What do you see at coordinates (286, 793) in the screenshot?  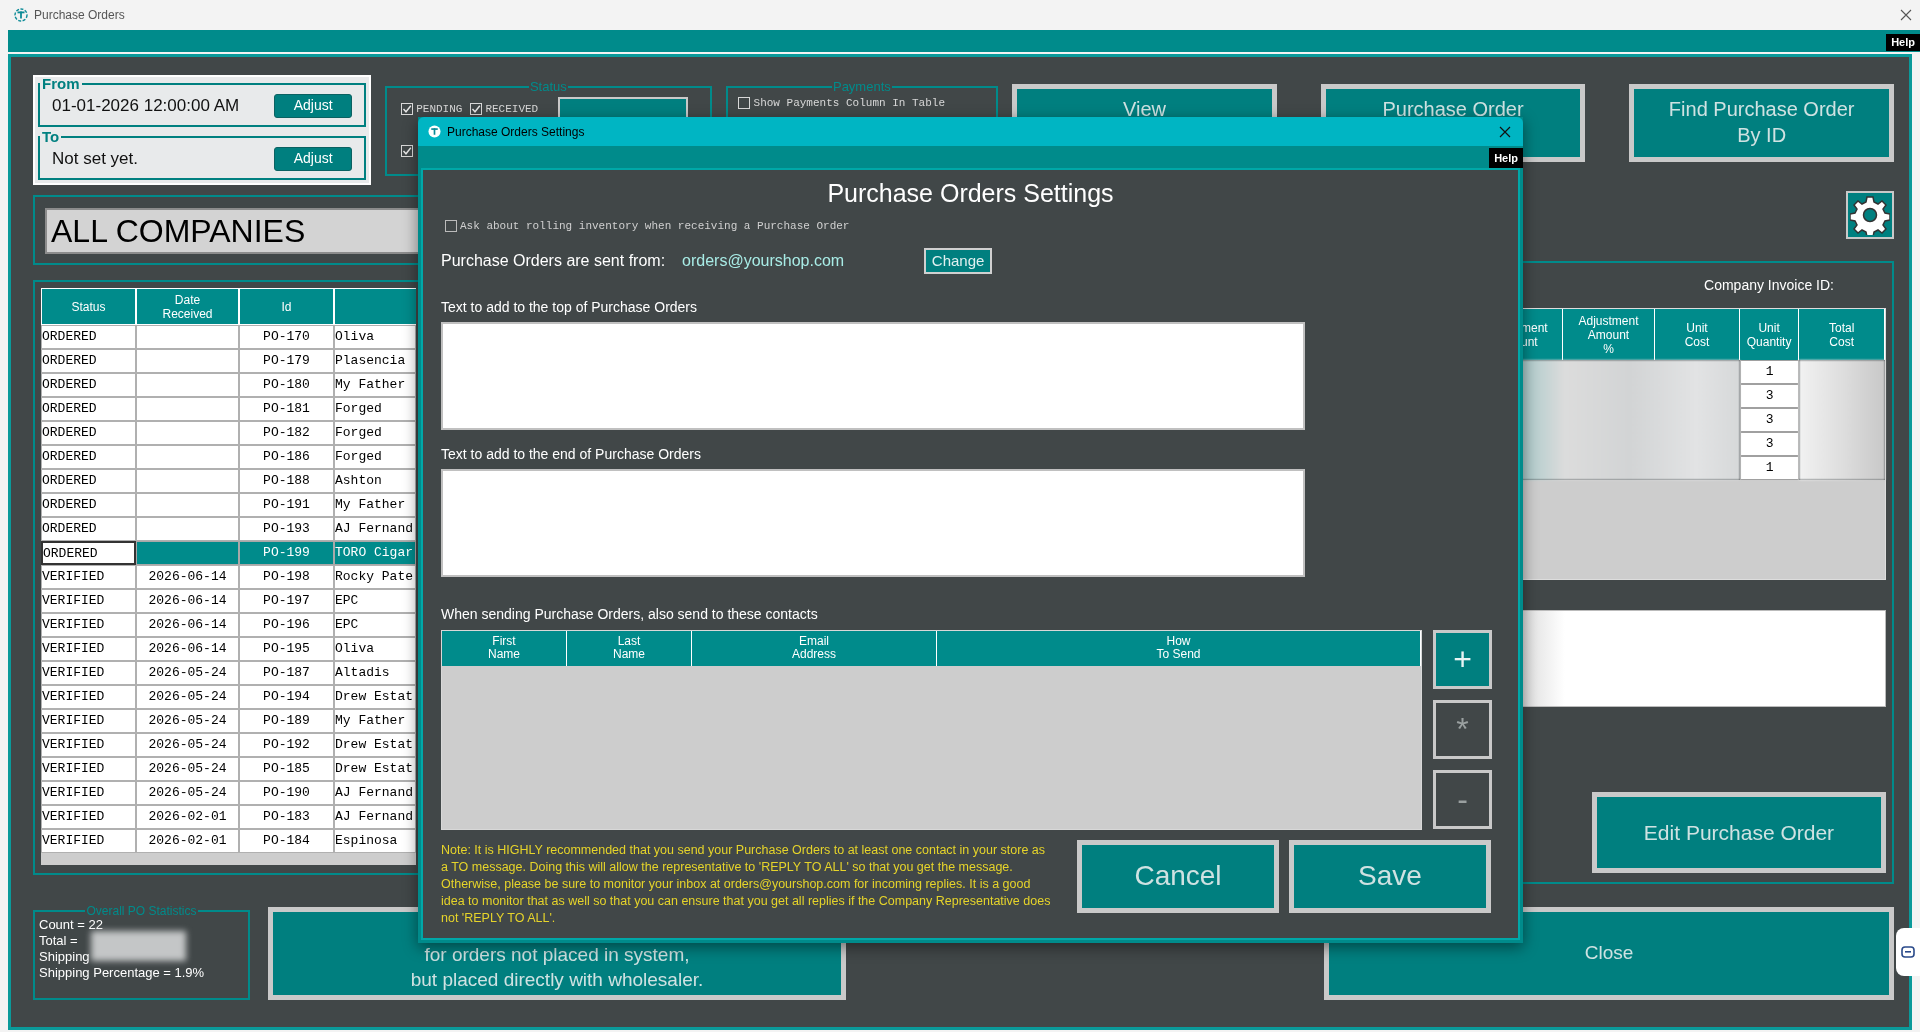 I see `table-cell: PO-190` at bounding box center [286, 793].